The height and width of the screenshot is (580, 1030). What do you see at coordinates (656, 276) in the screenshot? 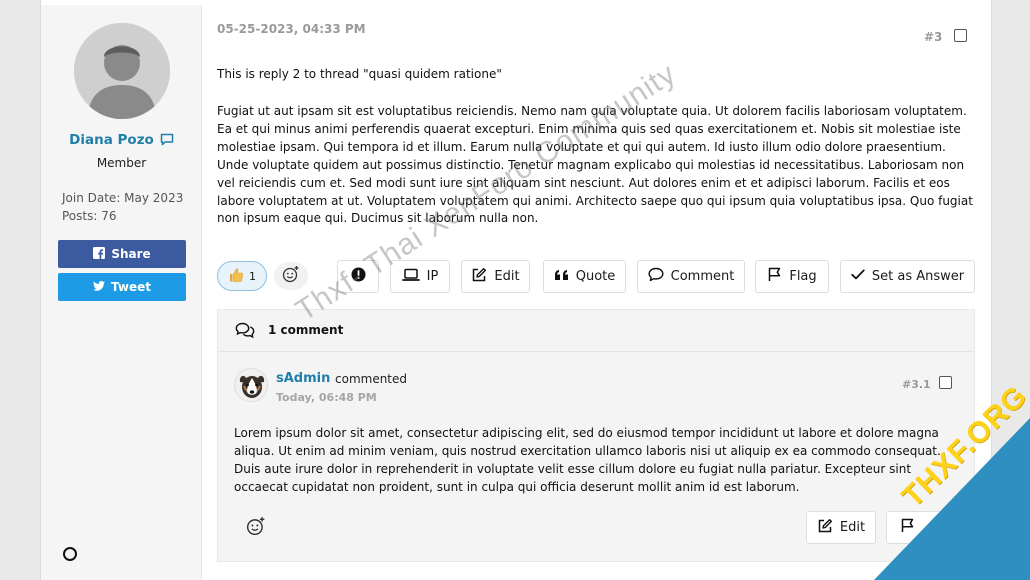
I see `speech-bubble-icon` at bounding box center [656, 276].